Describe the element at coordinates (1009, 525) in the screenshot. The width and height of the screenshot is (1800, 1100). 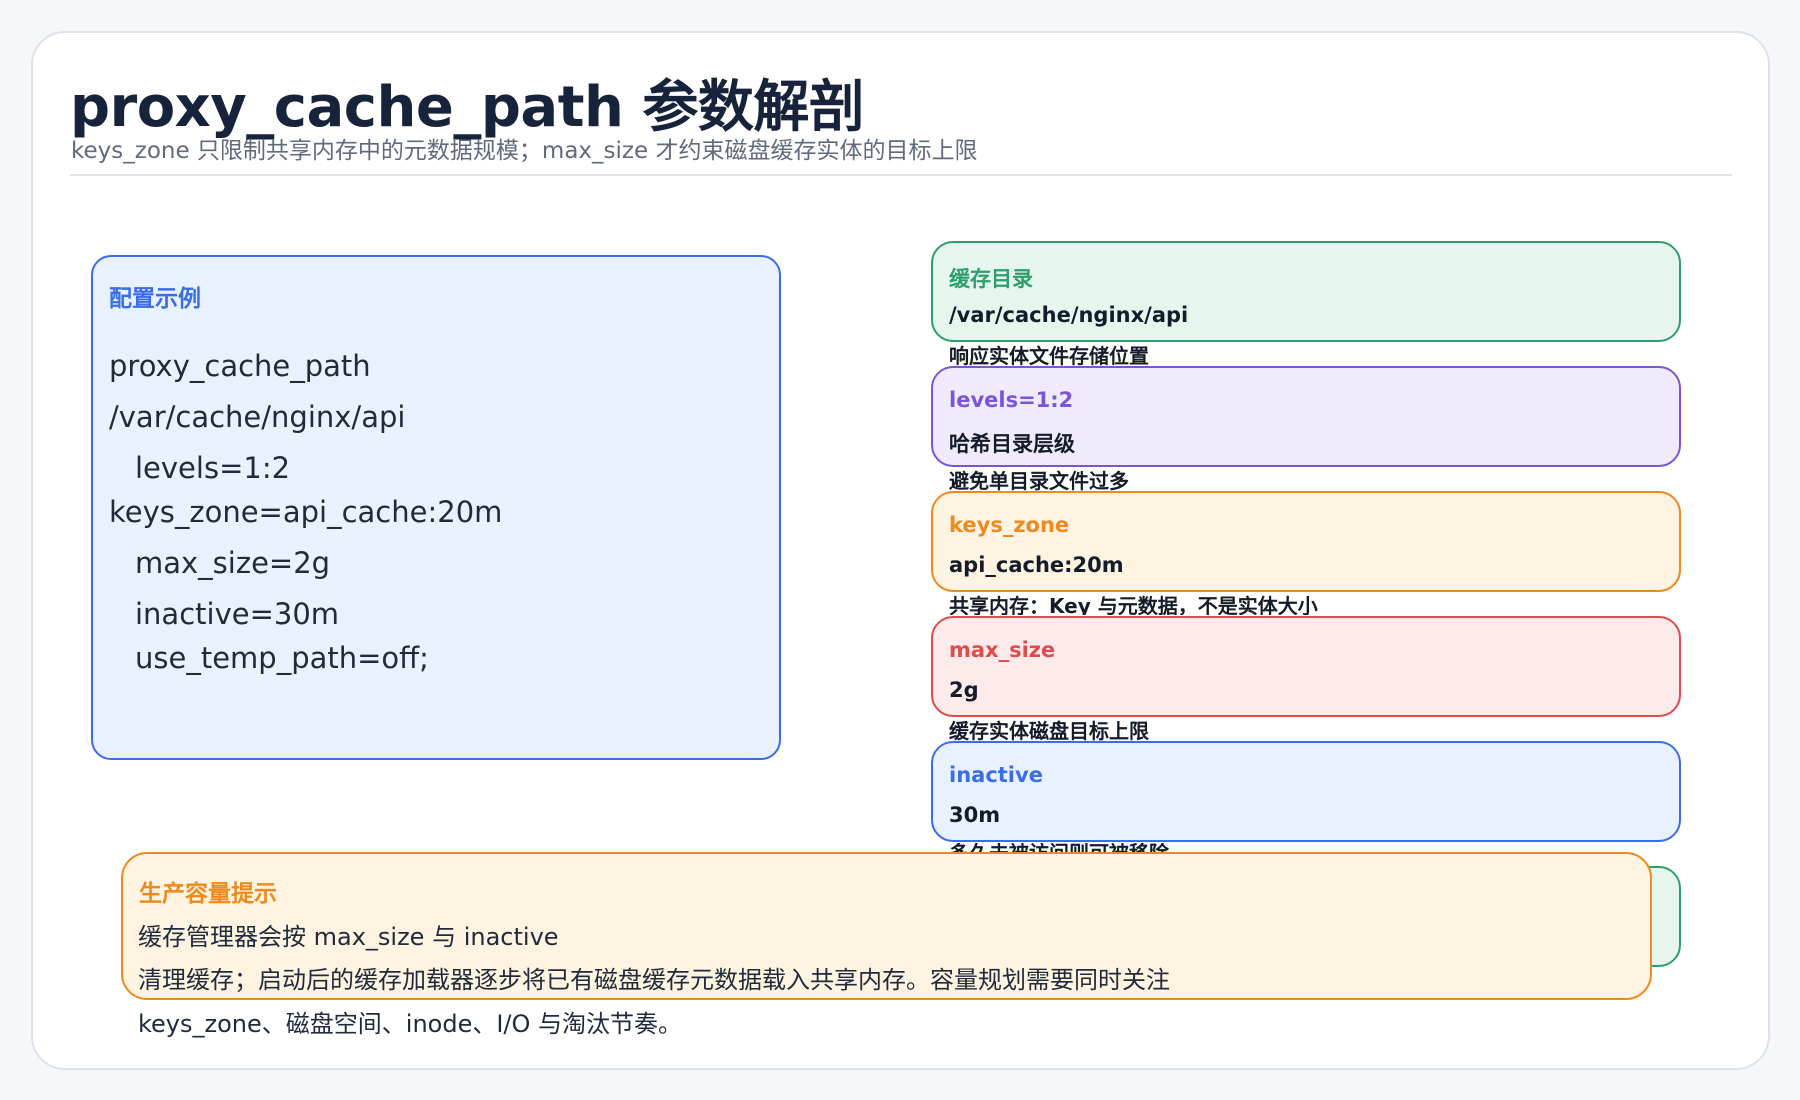
I see `param-label: keys_zone` at that location.